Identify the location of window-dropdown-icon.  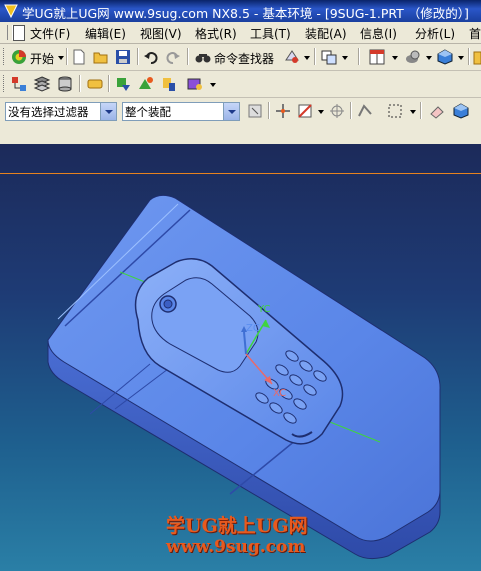
(345, 58).